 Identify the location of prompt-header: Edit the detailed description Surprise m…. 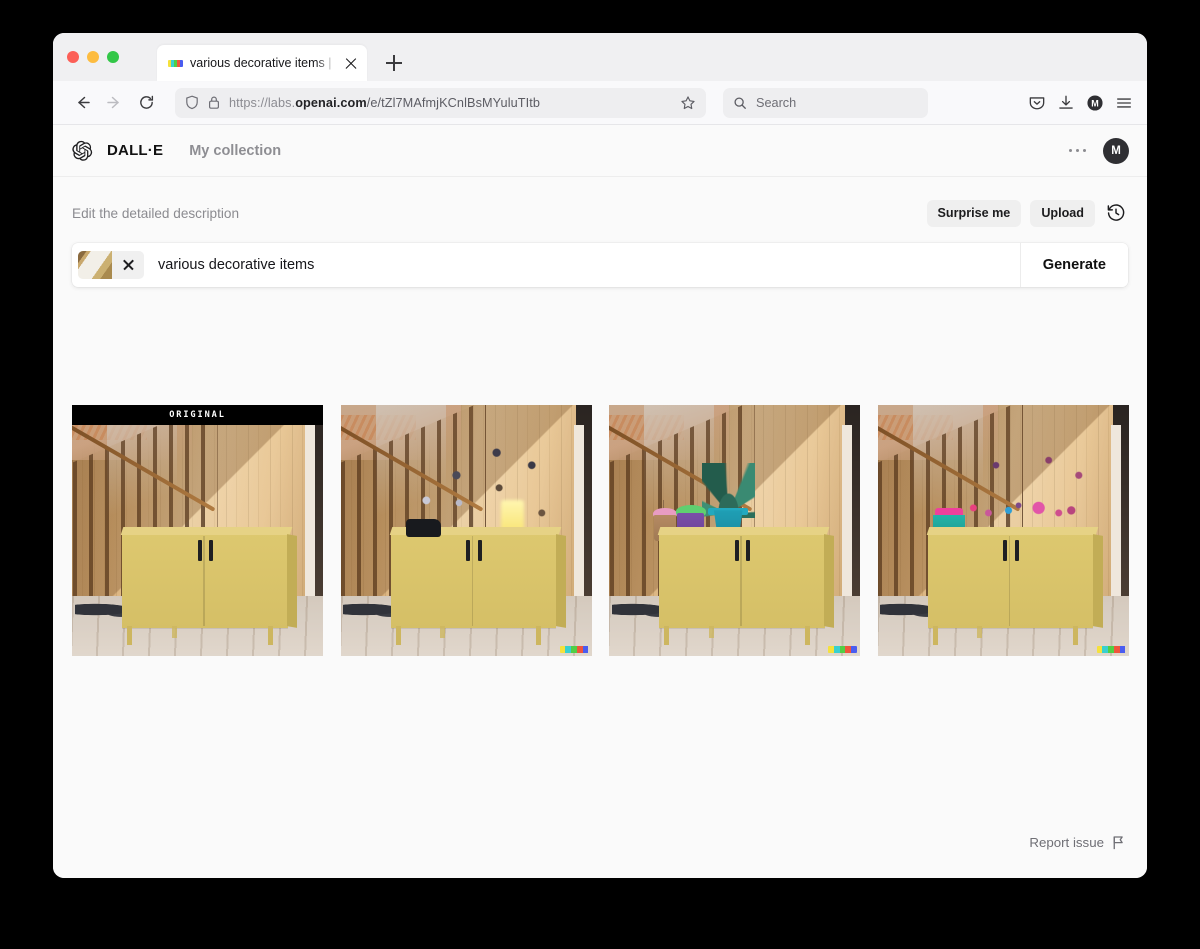
(600, 213).